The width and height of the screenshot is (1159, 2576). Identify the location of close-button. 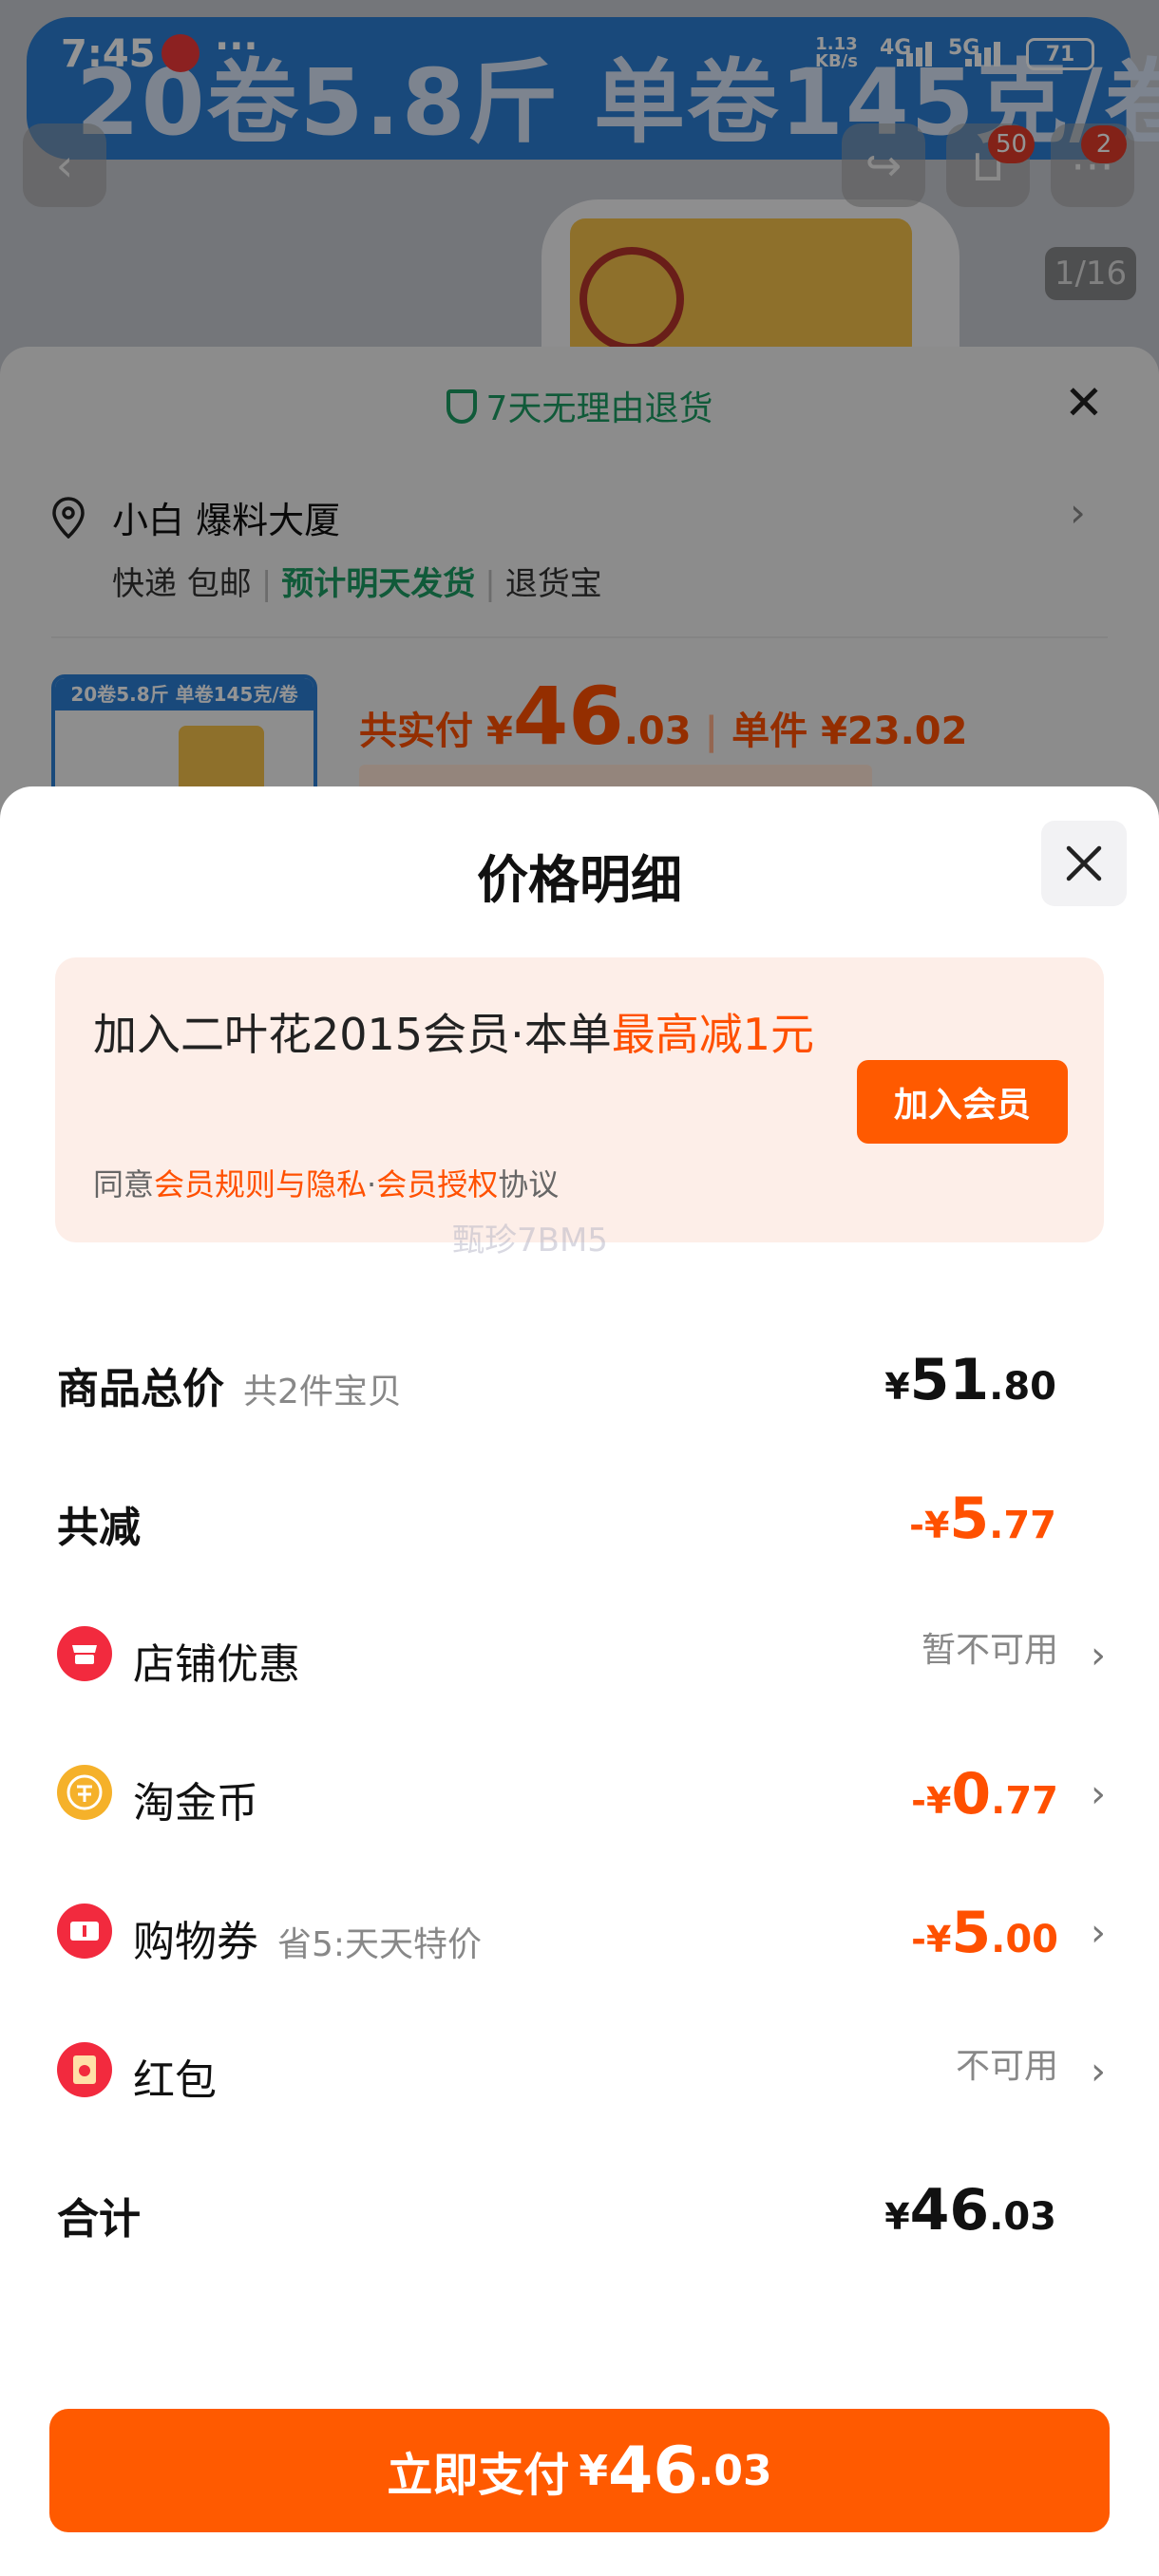
(1084, 863).